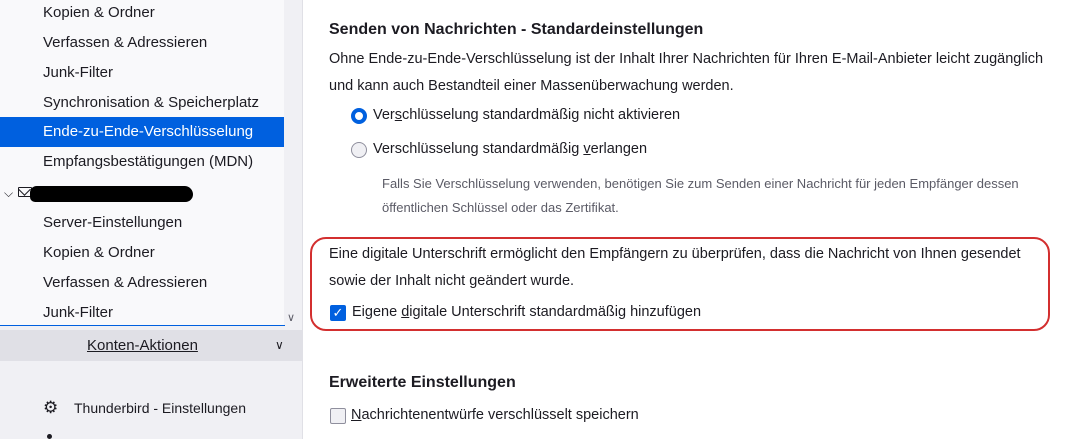 This screenshot has height=439, width=1074. Describe the element at coordinates (359, 150) in the screenshot. I see `radio-require-encryption` at that location.